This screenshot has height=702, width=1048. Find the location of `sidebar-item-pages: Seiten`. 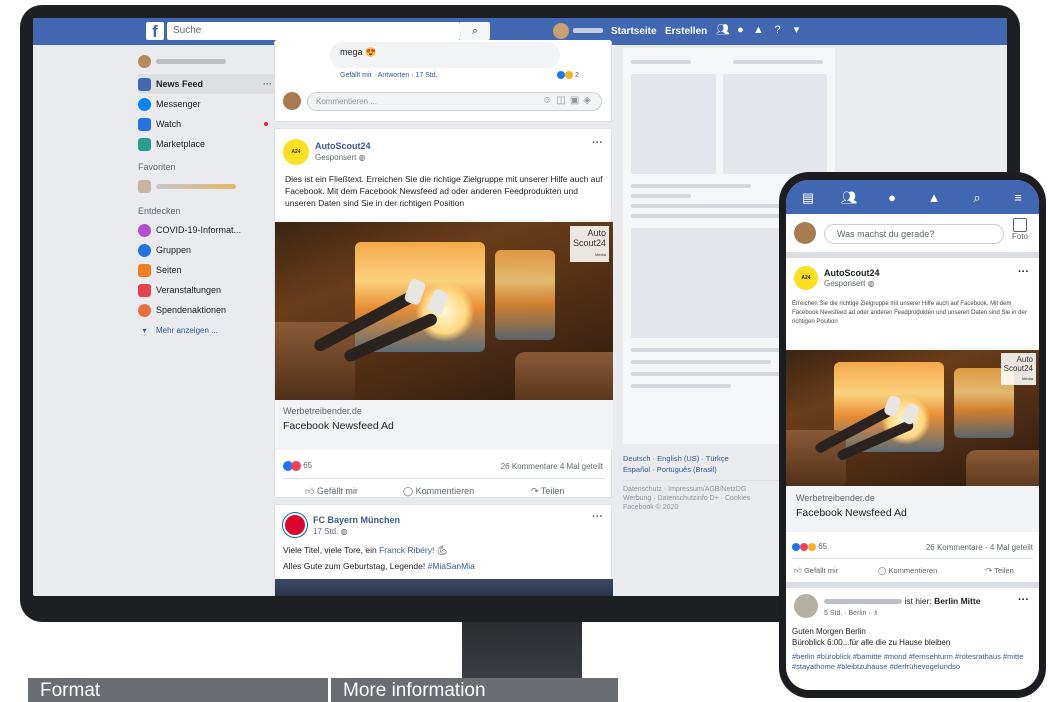

sidebar-item-pages: Seiten is located at coordinates (208, 270).